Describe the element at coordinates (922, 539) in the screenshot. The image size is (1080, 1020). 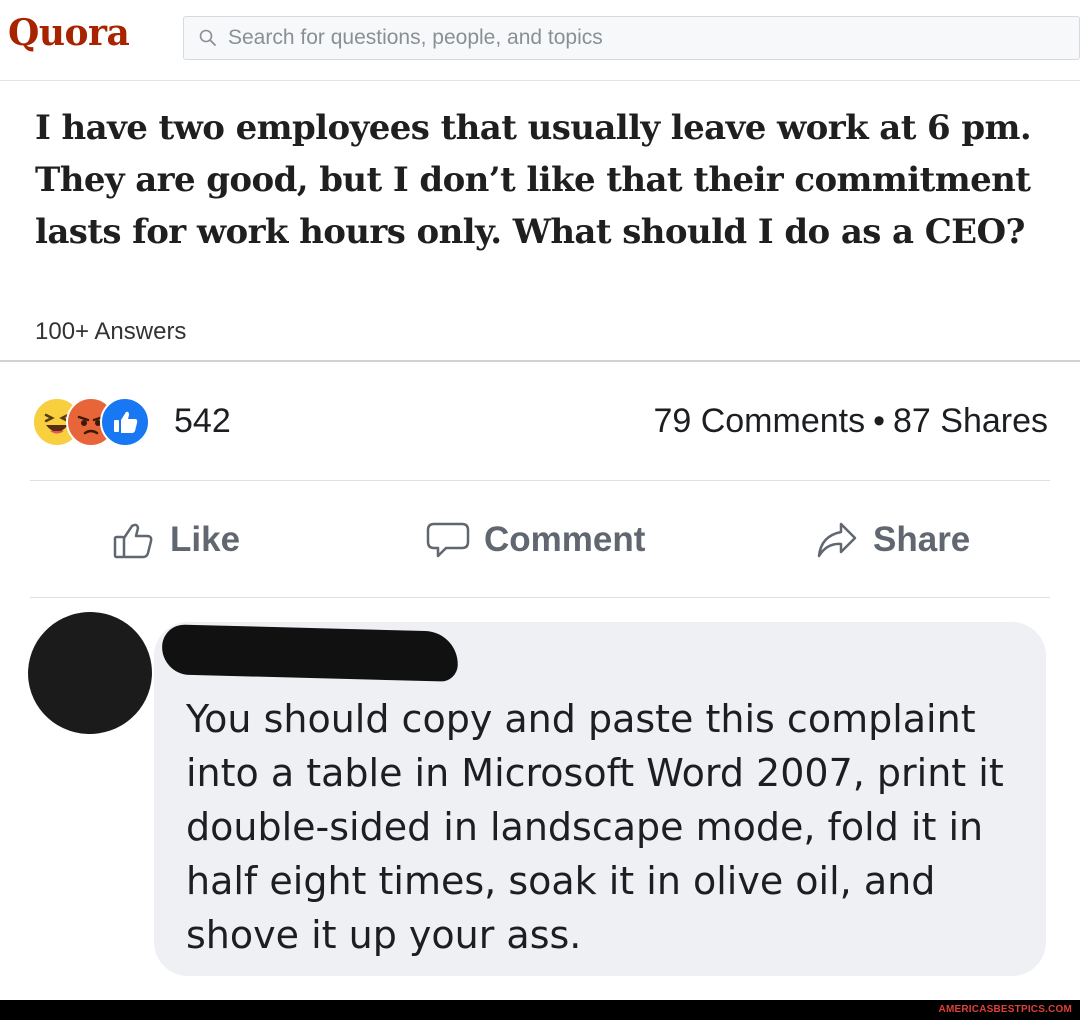
I see `share-label: Share` at that location.